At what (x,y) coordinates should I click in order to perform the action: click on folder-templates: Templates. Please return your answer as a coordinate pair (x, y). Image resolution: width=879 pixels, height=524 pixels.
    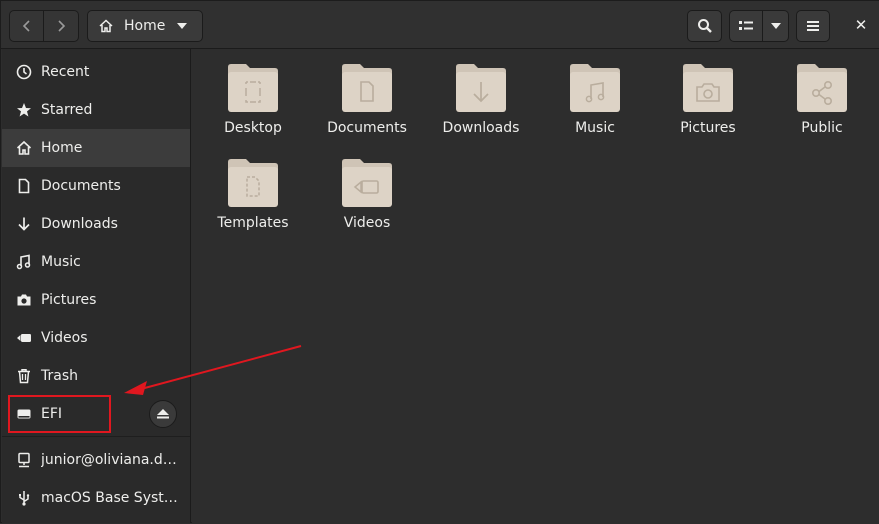
    Looking at the image, I should click on (253, 203).